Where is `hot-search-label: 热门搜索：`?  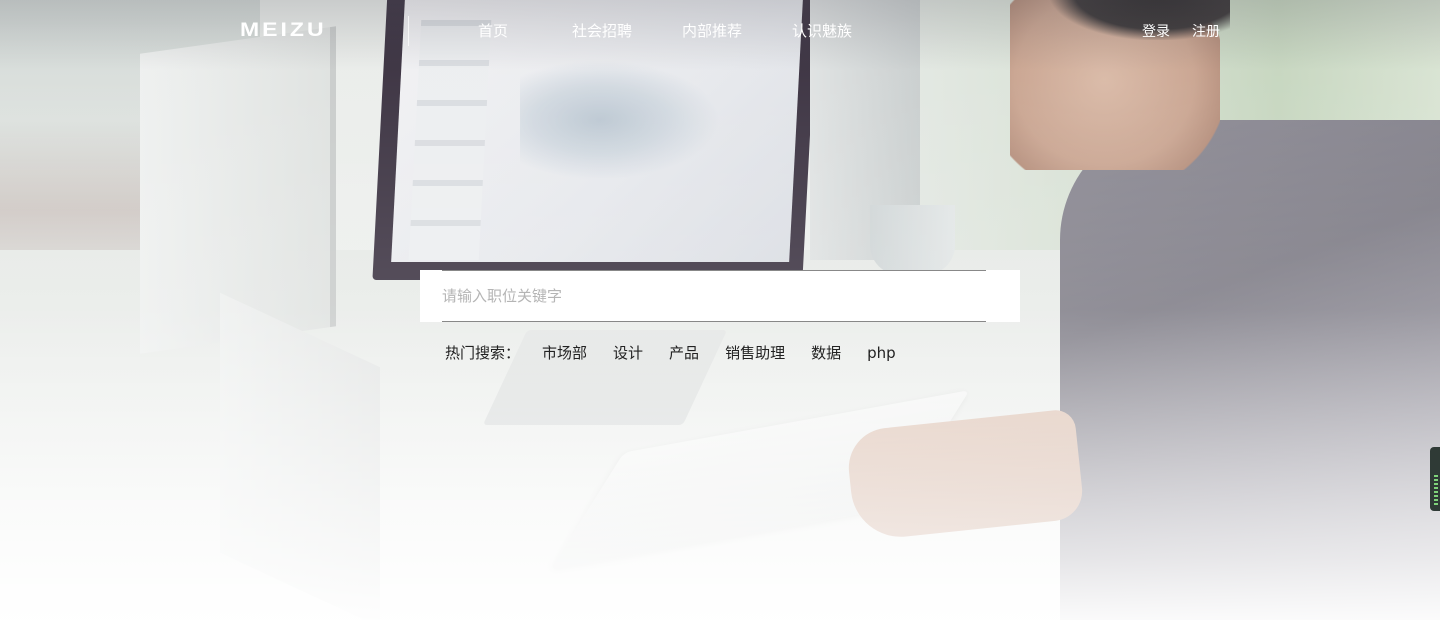 hot-search-label: 热门搜索： is located at coordinates (483, 353).